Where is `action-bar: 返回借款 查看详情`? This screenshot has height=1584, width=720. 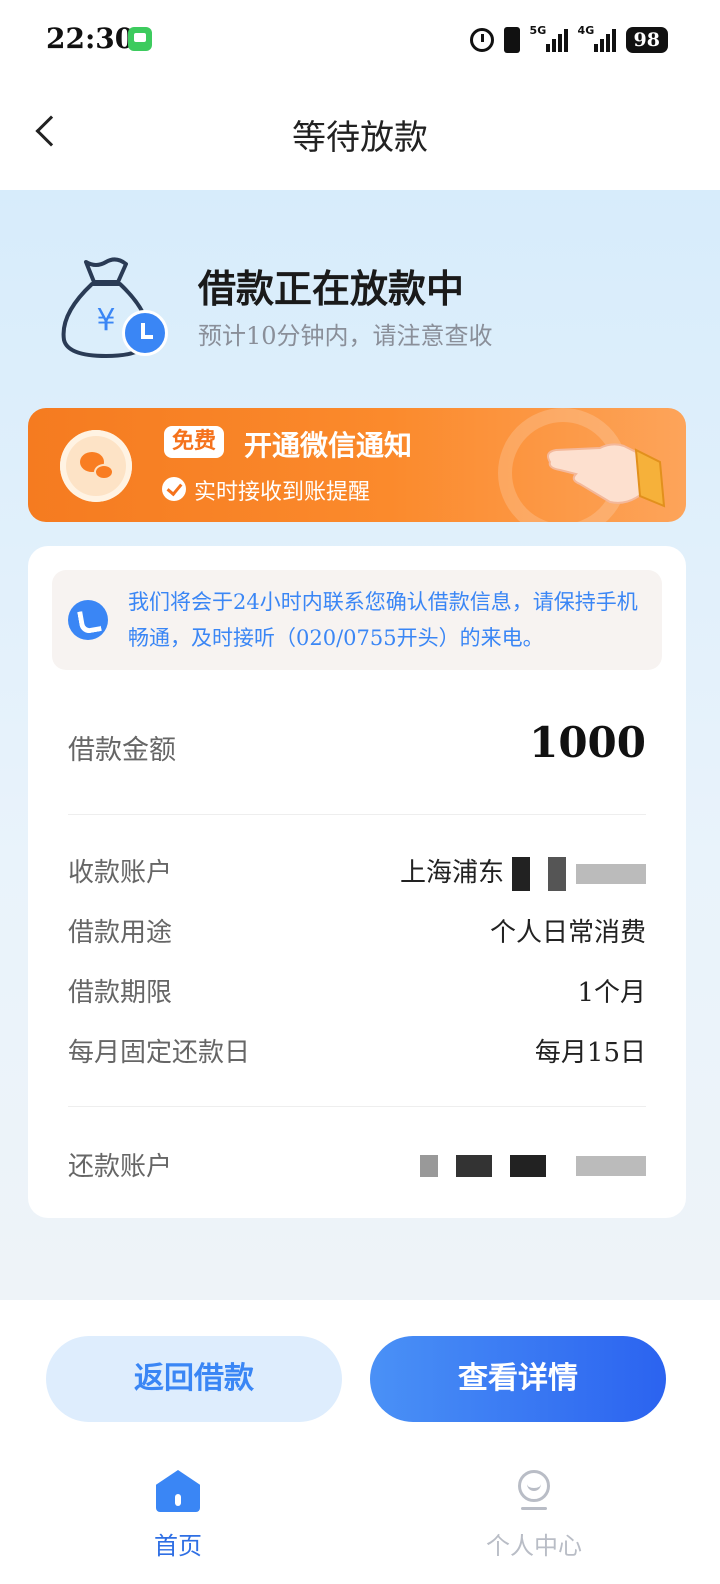 action-bar: 返回借款 查看详情 is located at coordinates (360, 1380).